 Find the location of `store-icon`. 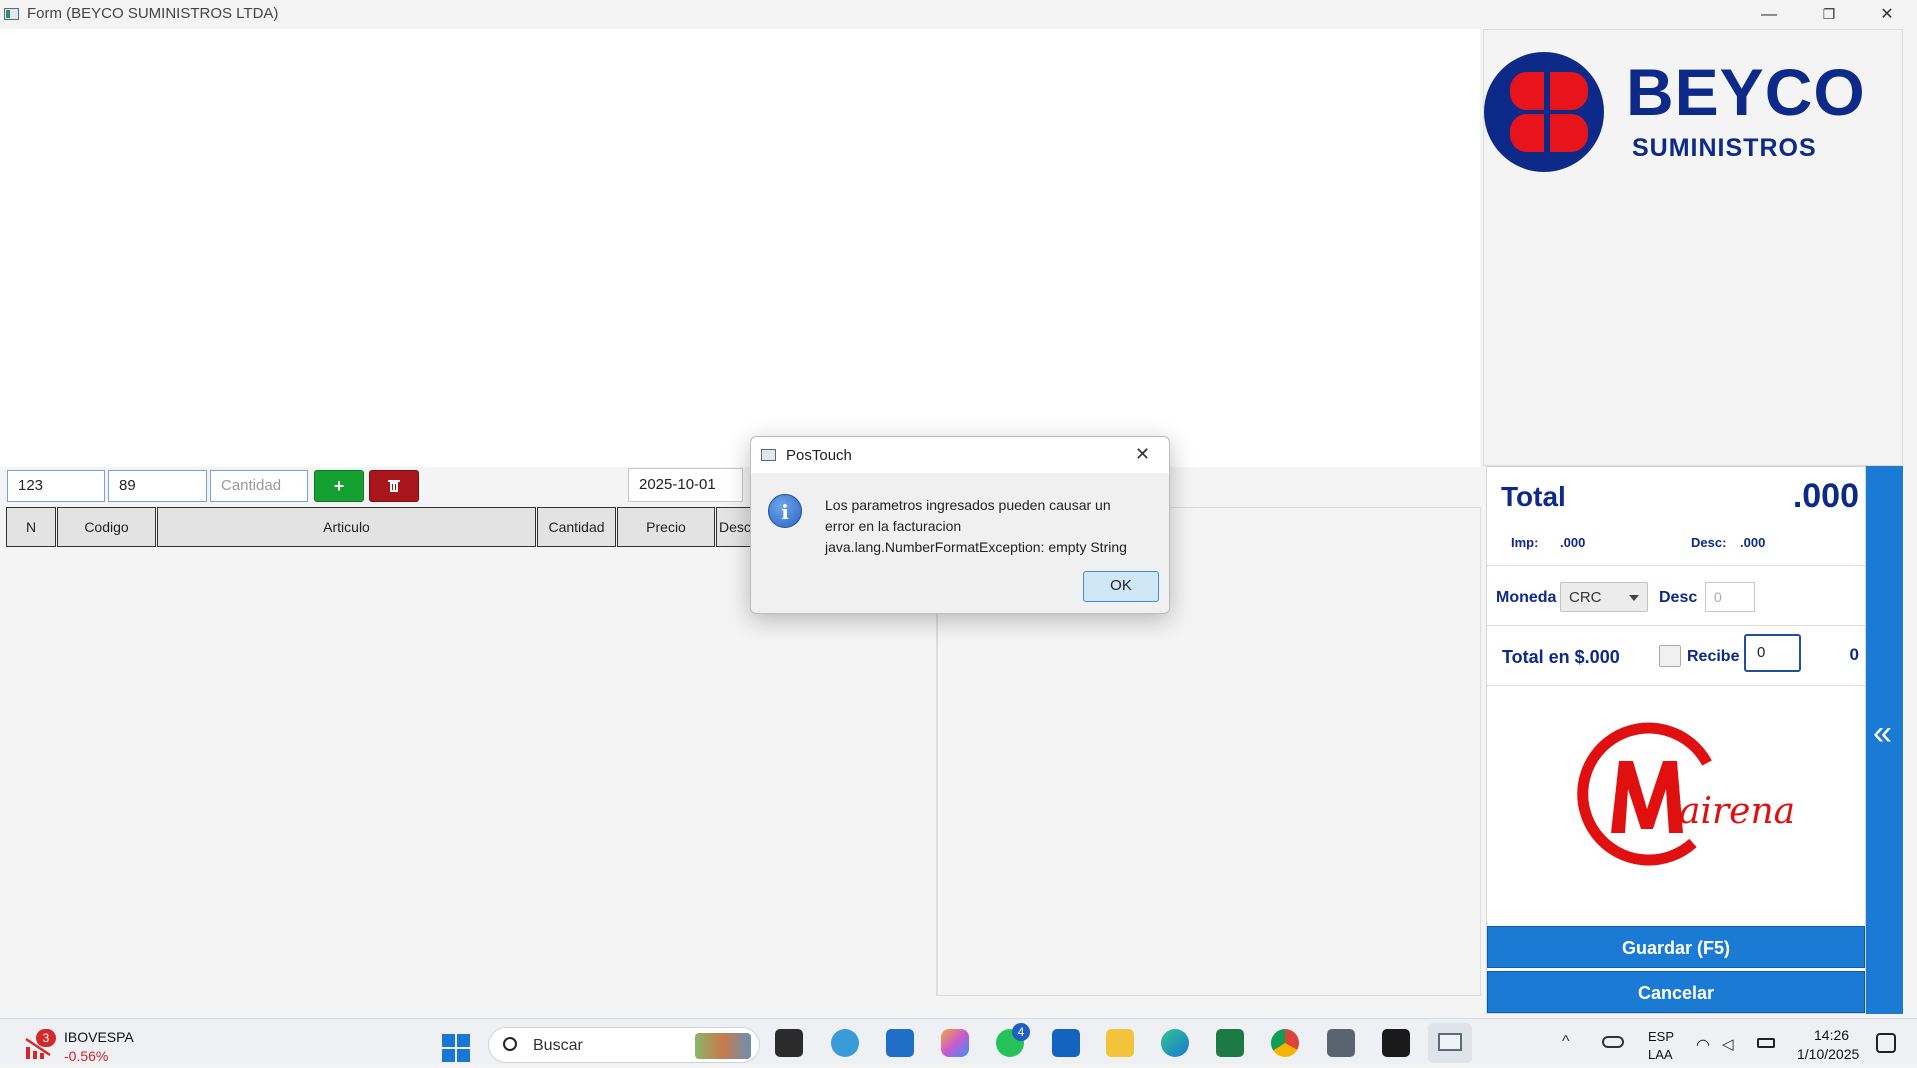

store-icon is located at coordinates (900, 1043).